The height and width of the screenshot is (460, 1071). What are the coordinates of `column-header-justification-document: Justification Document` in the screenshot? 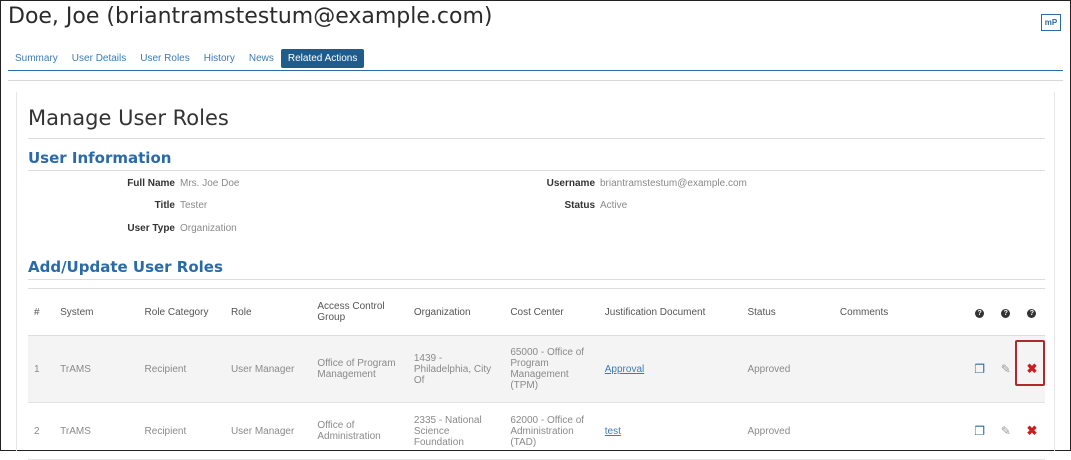 It's located at (670, 312).